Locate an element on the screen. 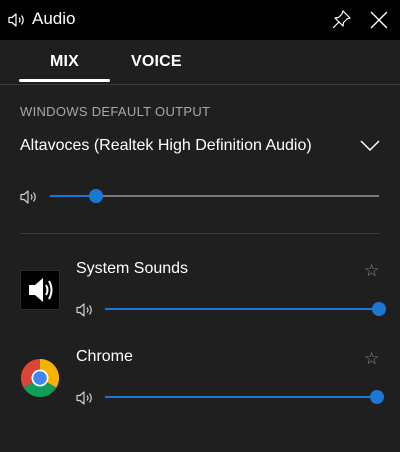 Image resolution: width=400 pixels, height=452 pixels. chrome-icon is located at coordinates (40, 378).